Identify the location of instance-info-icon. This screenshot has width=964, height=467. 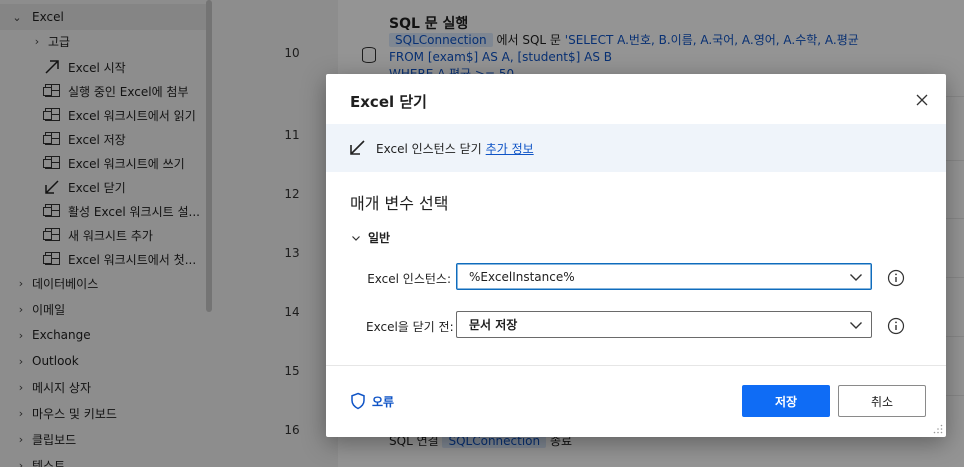
(896, 278).